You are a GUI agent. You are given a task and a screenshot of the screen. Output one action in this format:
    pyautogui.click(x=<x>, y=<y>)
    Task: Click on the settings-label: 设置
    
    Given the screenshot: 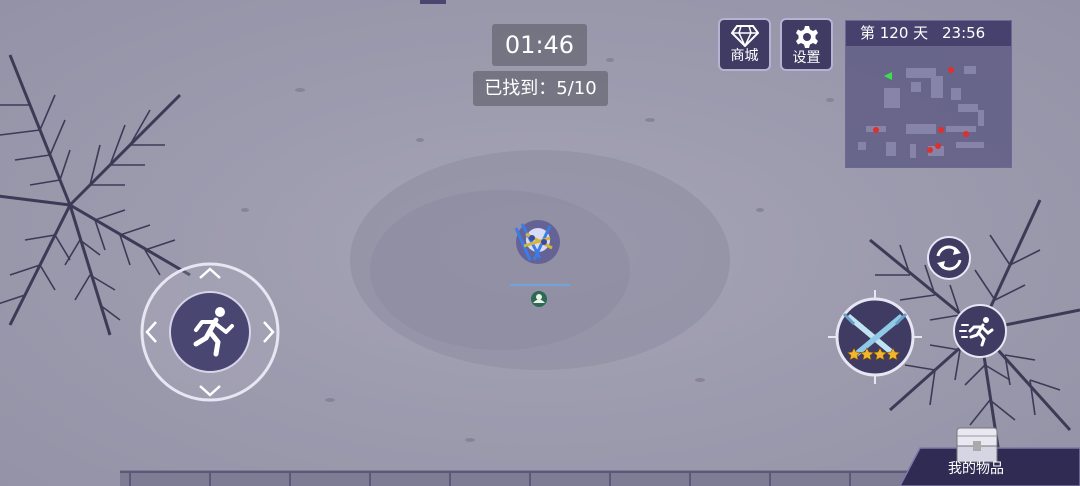 What is the action you would take?
    pyautogui.click(x=806, y=58)
    